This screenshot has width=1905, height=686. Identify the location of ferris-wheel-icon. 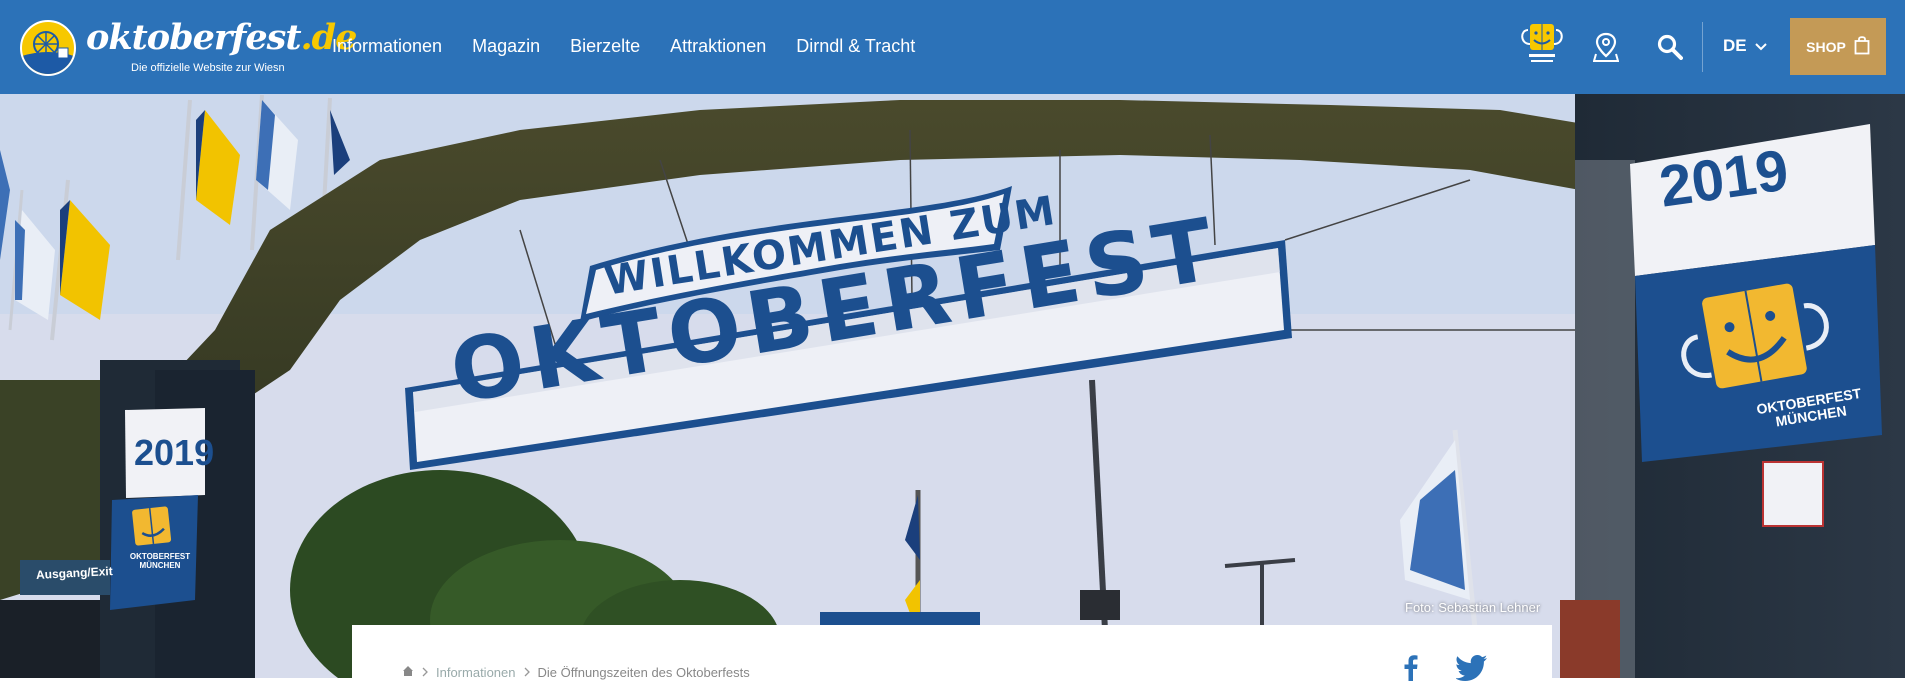
(48, 48).